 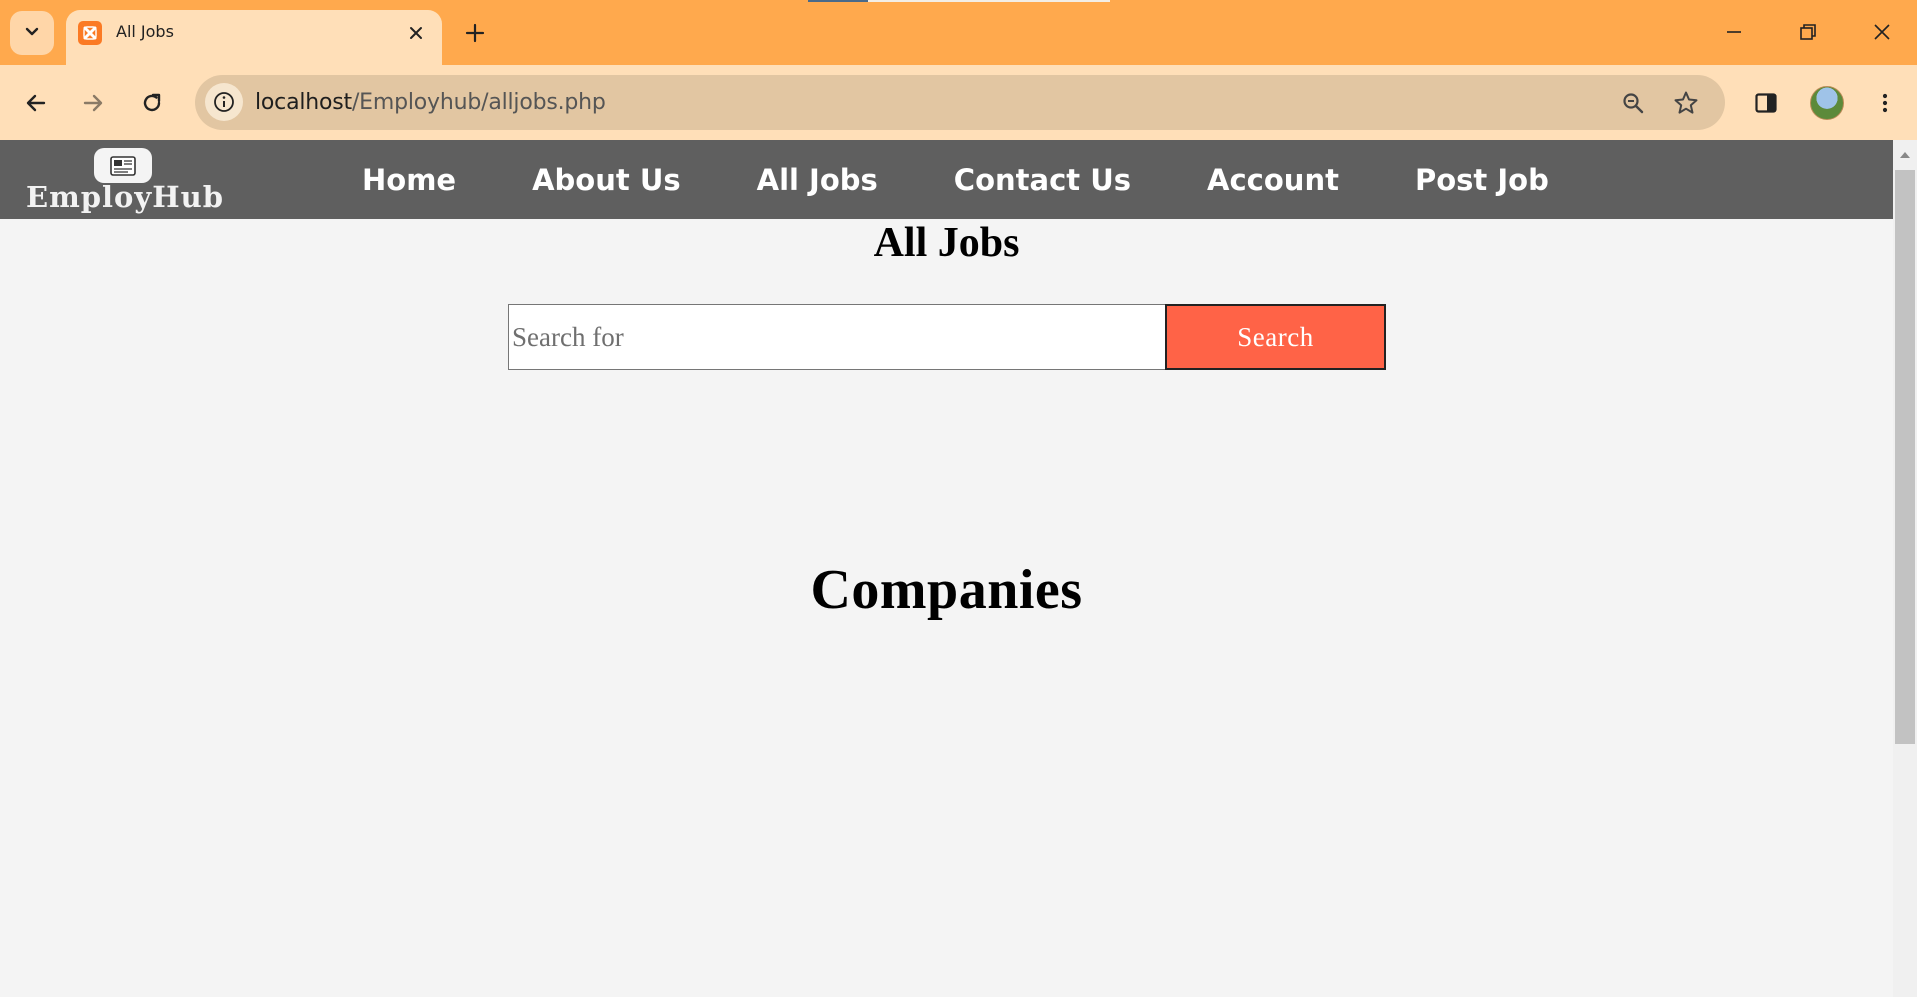 I want to click on tab-strip: All Jobs, so click(x=958, y=32).